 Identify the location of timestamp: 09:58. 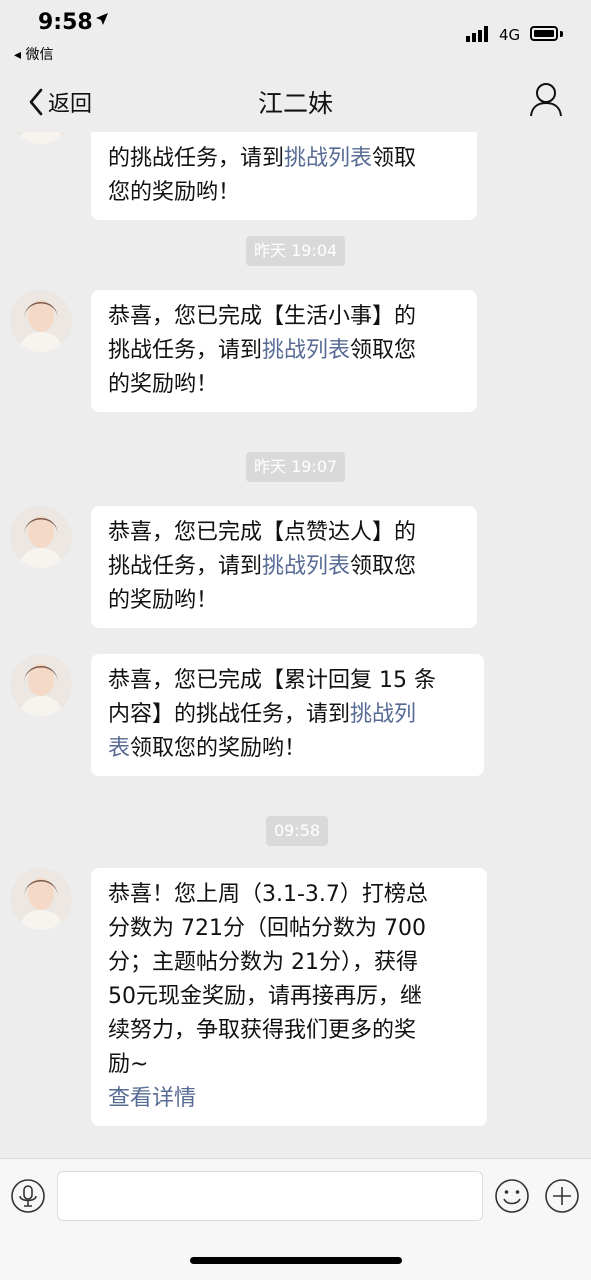
(297, 831).